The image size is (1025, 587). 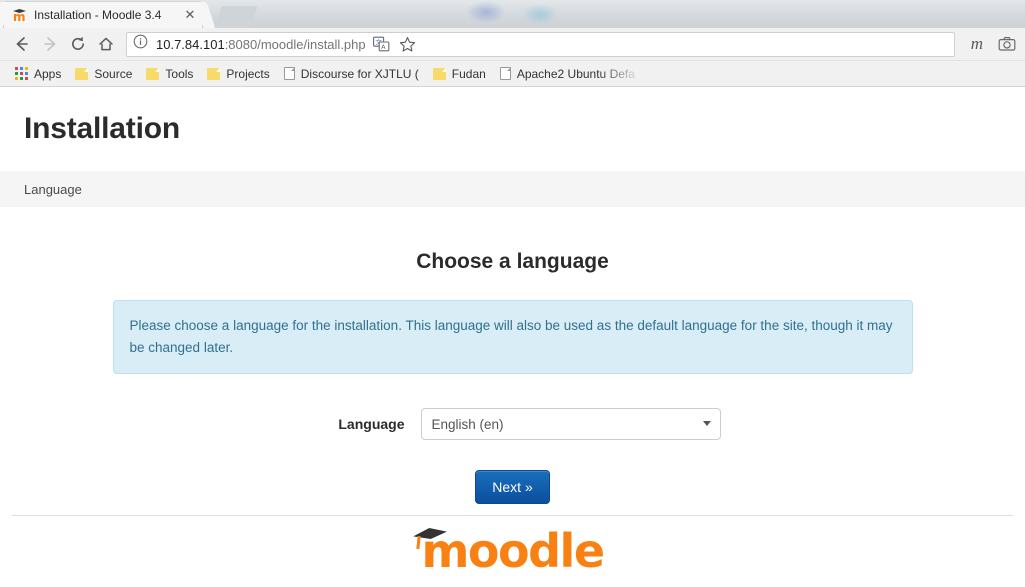 I want to click on bookmark-apps: Apps, so click(x=38, y=74).